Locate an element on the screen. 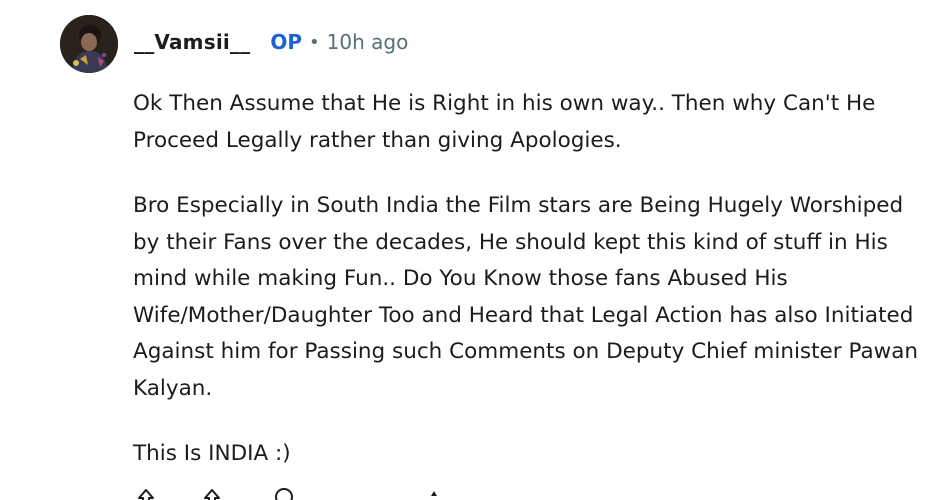 This screenshot has width=945, height=500. comment-meta: __Vamsii__ OP • 10h ago is located at coordinates (271, 42).